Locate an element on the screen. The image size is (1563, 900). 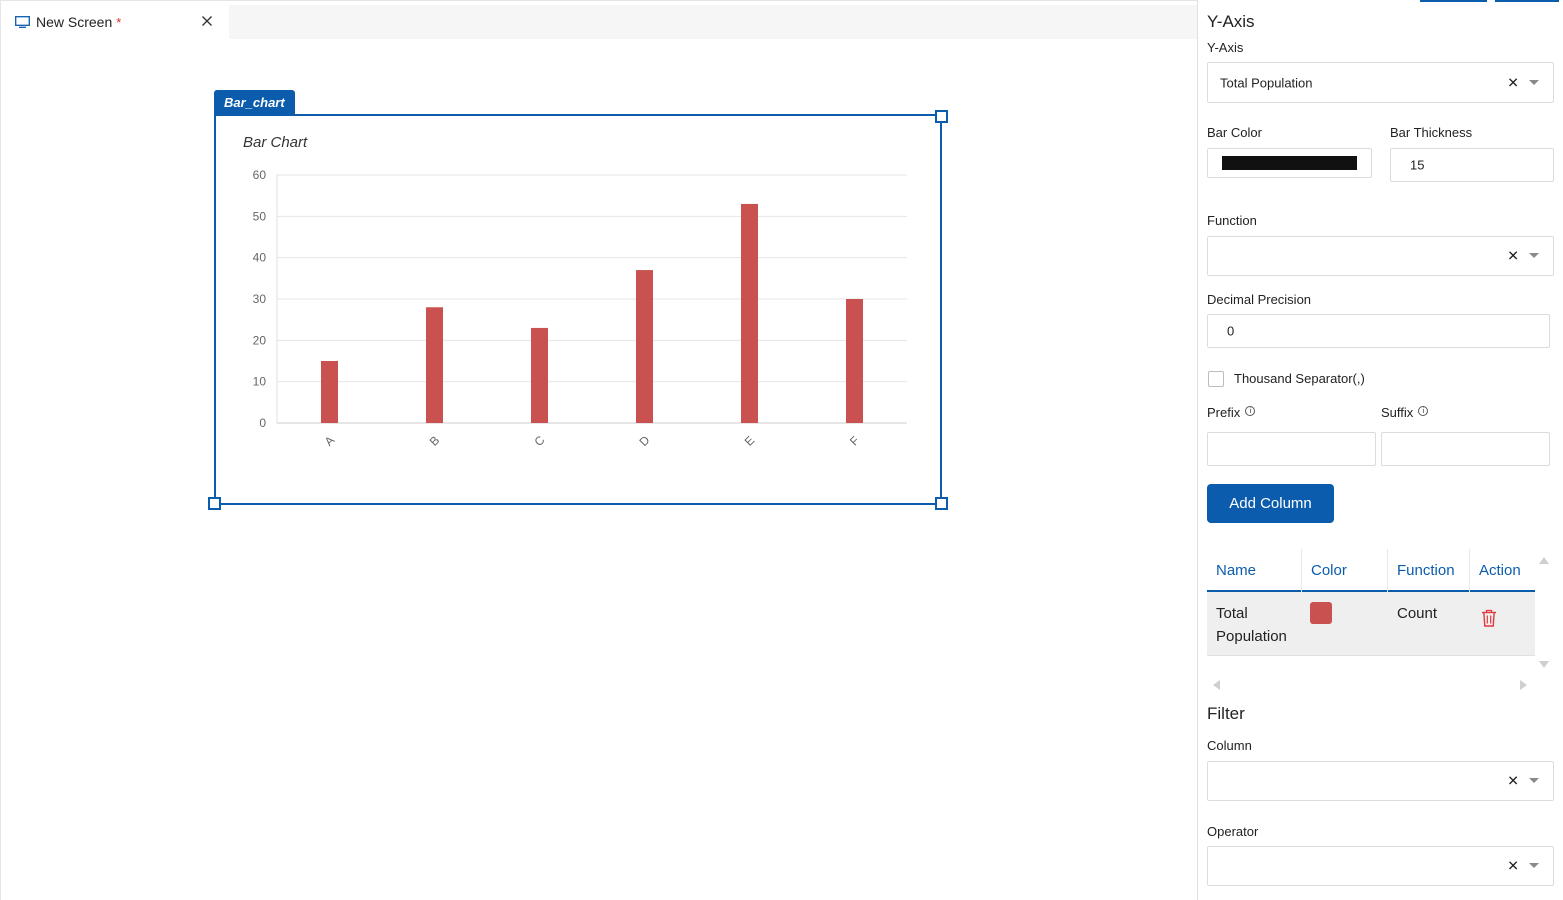
bar-f is located at coordinates (854, 361).